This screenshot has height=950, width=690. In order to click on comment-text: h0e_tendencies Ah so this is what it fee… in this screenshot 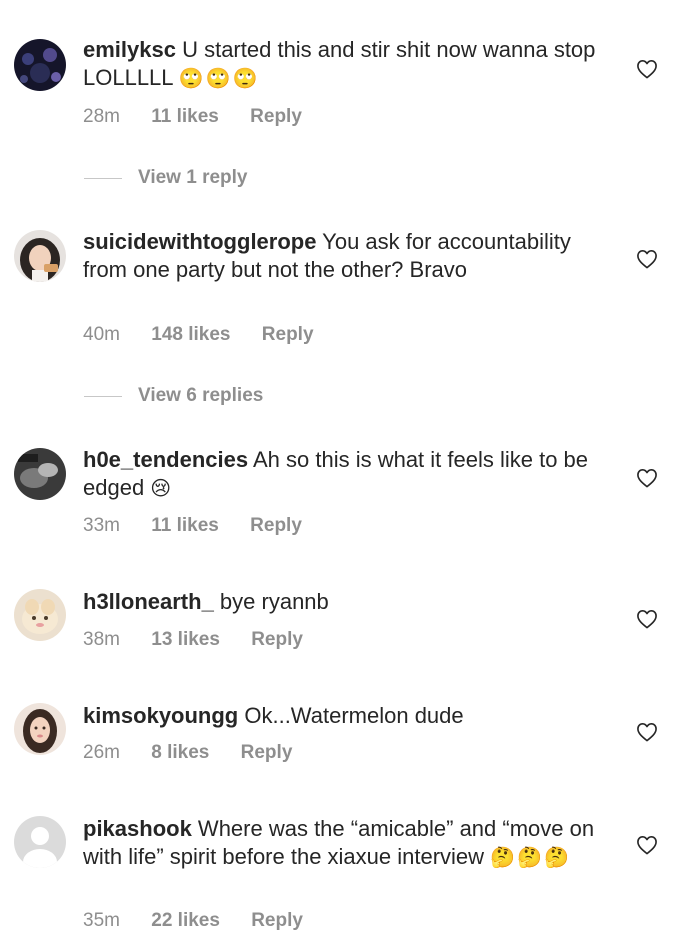, I will do `click(343, 474)`.